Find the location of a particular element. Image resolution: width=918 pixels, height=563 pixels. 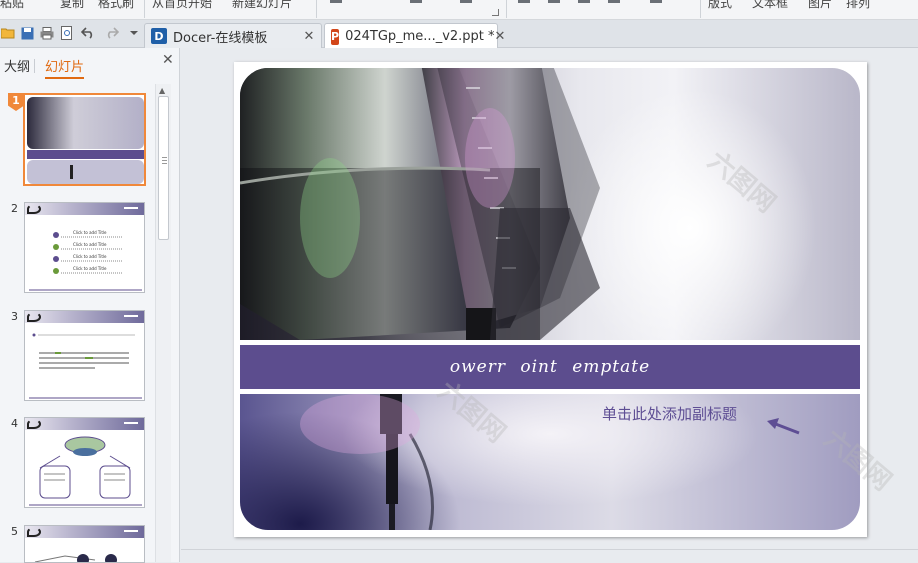

align-right-icon is located at coordinates (584, 1).